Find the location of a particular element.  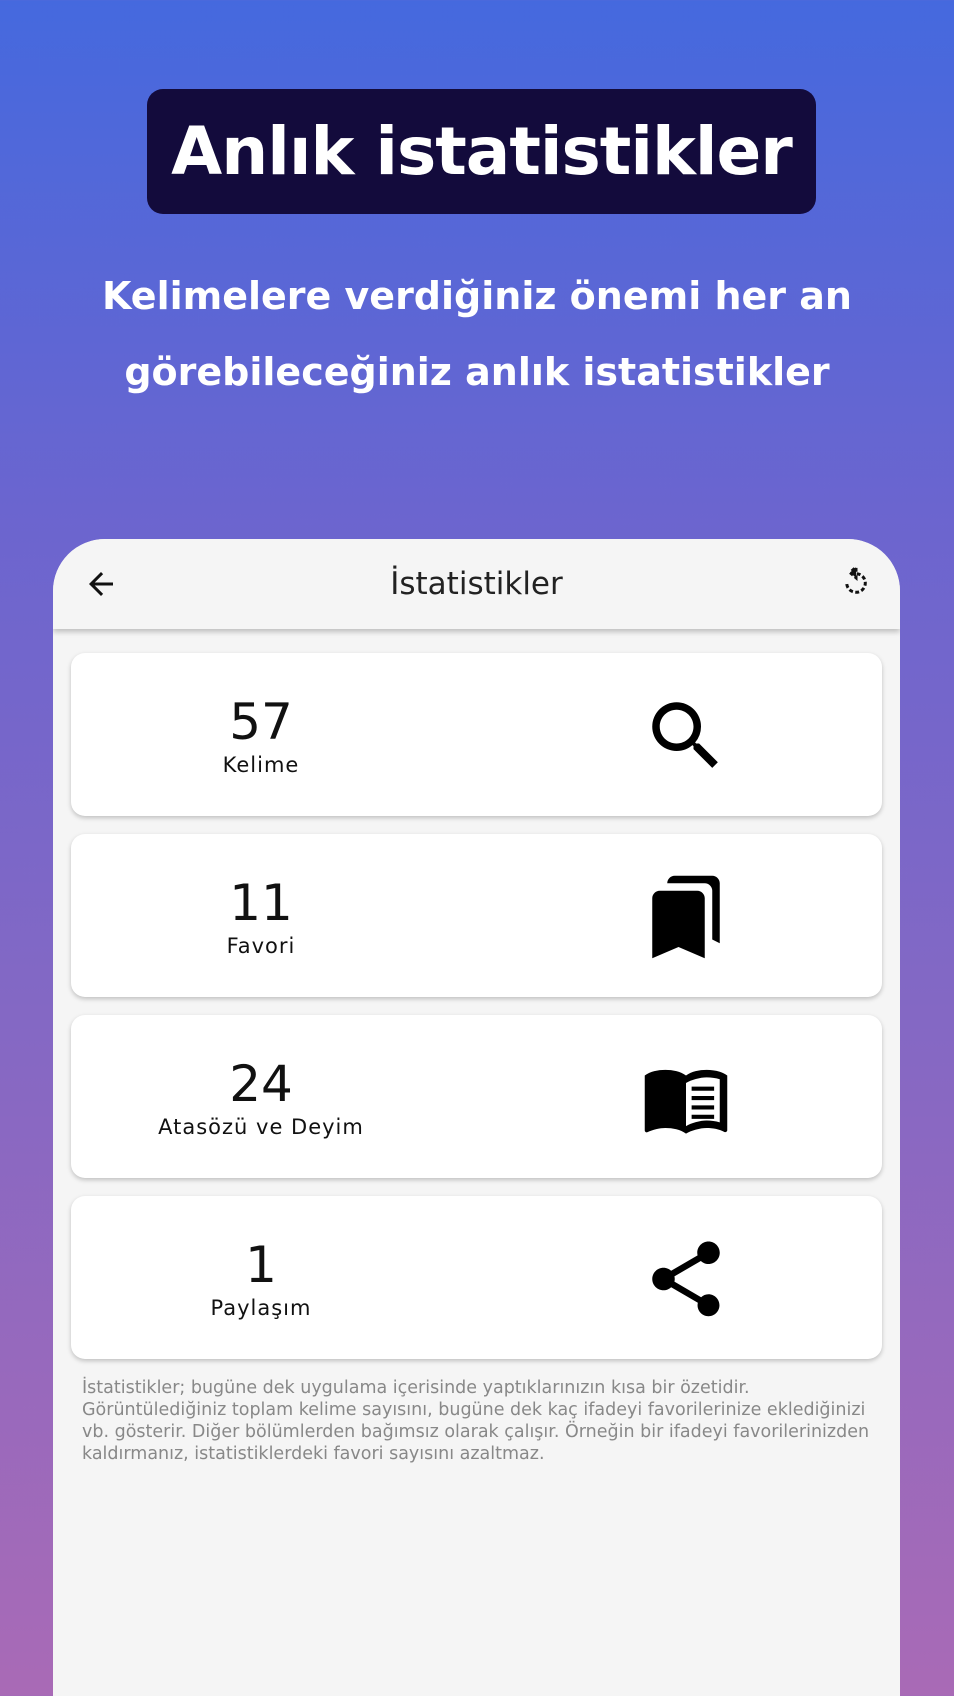

arrow-back-icon is located at coordinates (101, 584).